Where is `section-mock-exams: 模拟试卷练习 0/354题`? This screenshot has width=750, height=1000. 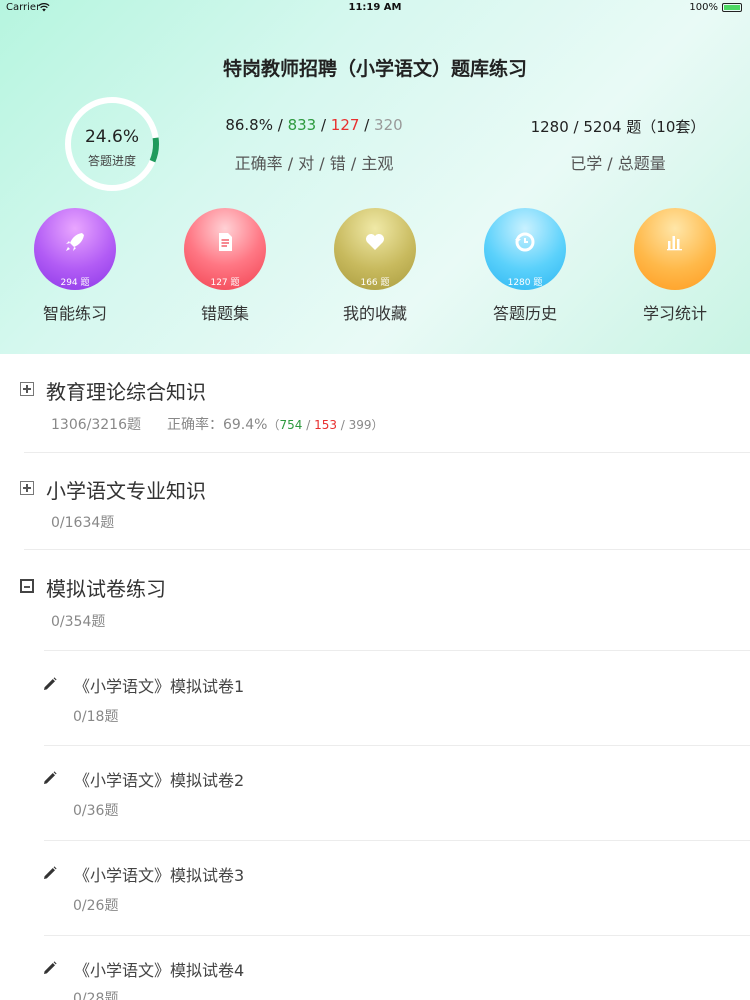
section-mock-exams: 模拟试卷练习 0/354题 is located at coordinates (375, 600).